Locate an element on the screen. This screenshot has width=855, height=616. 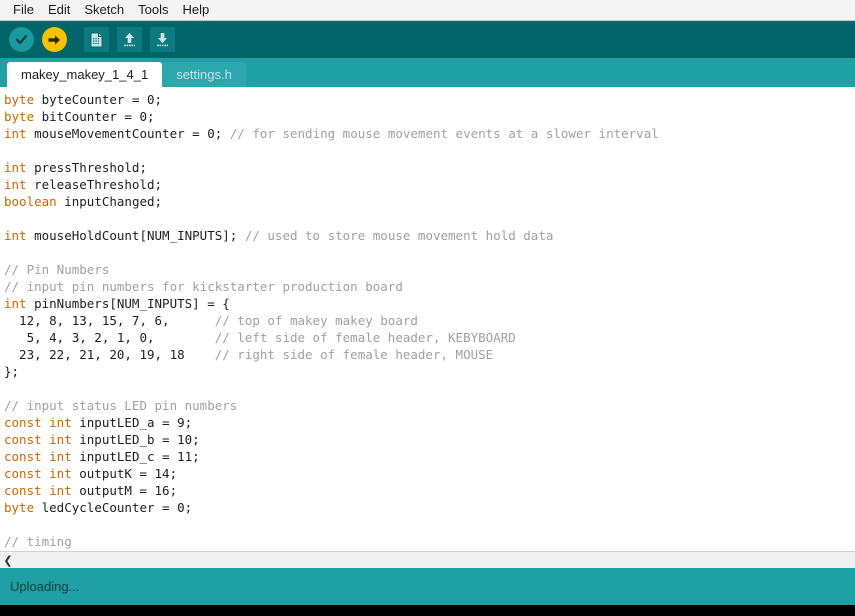
code-line: const int inputLED_c = 11; is located at coordinates (429, 456).